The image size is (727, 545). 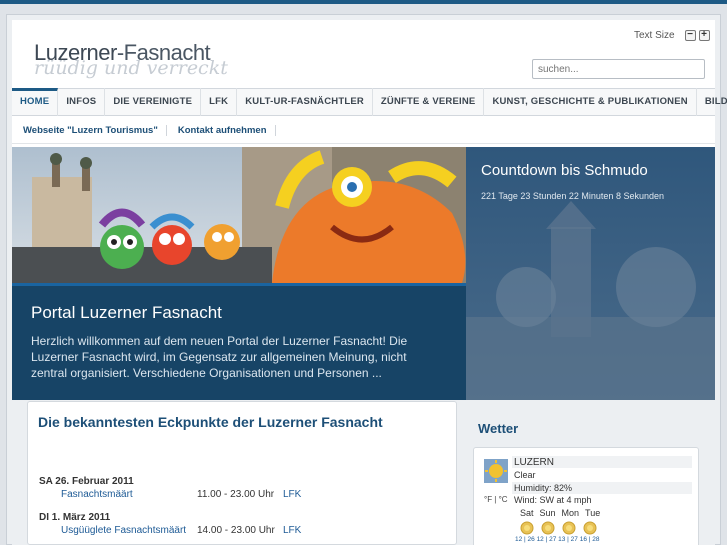 I want to click on search-input, so click(x=618, y=69).